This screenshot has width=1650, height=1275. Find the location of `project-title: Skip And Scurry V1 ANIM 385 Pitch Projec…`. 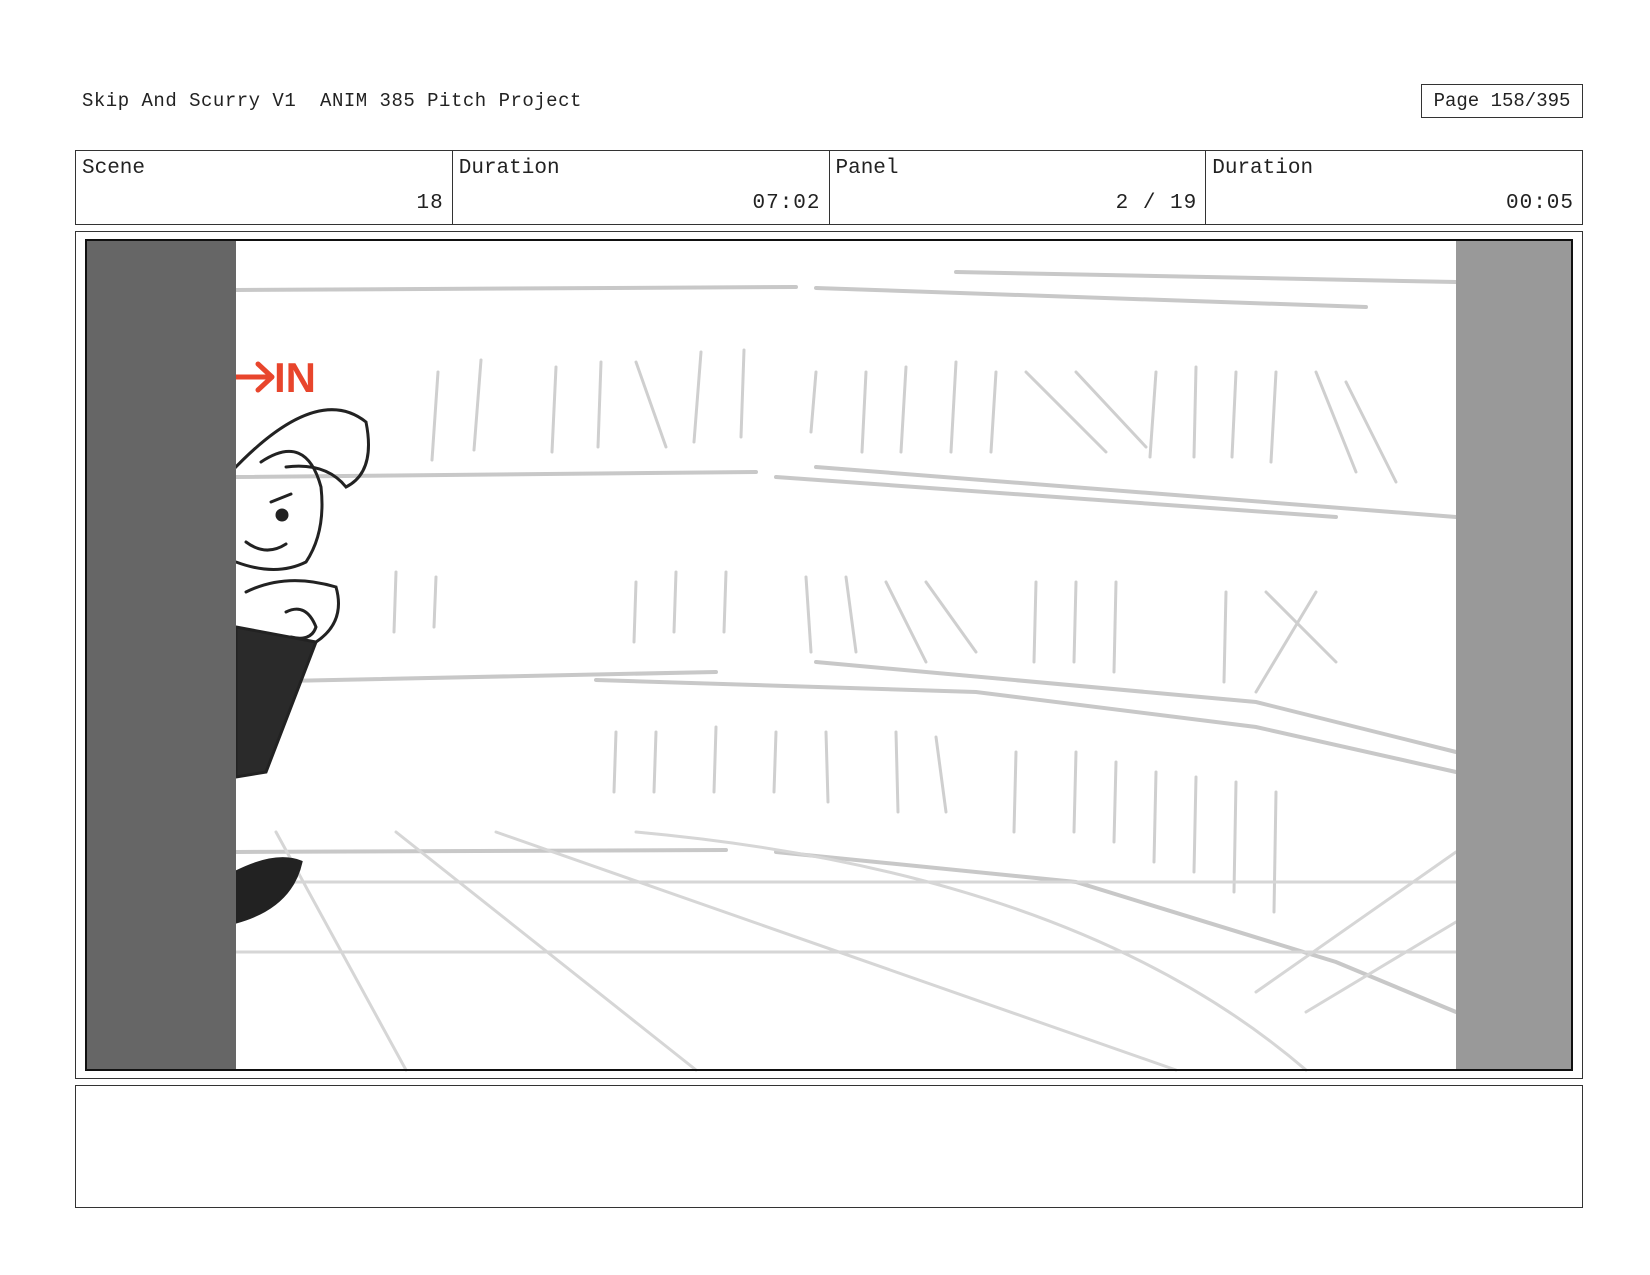

project-title: Skip And Scurry V1 ANIM 385 Pitch Projec… is located at coordinates (332, 101).